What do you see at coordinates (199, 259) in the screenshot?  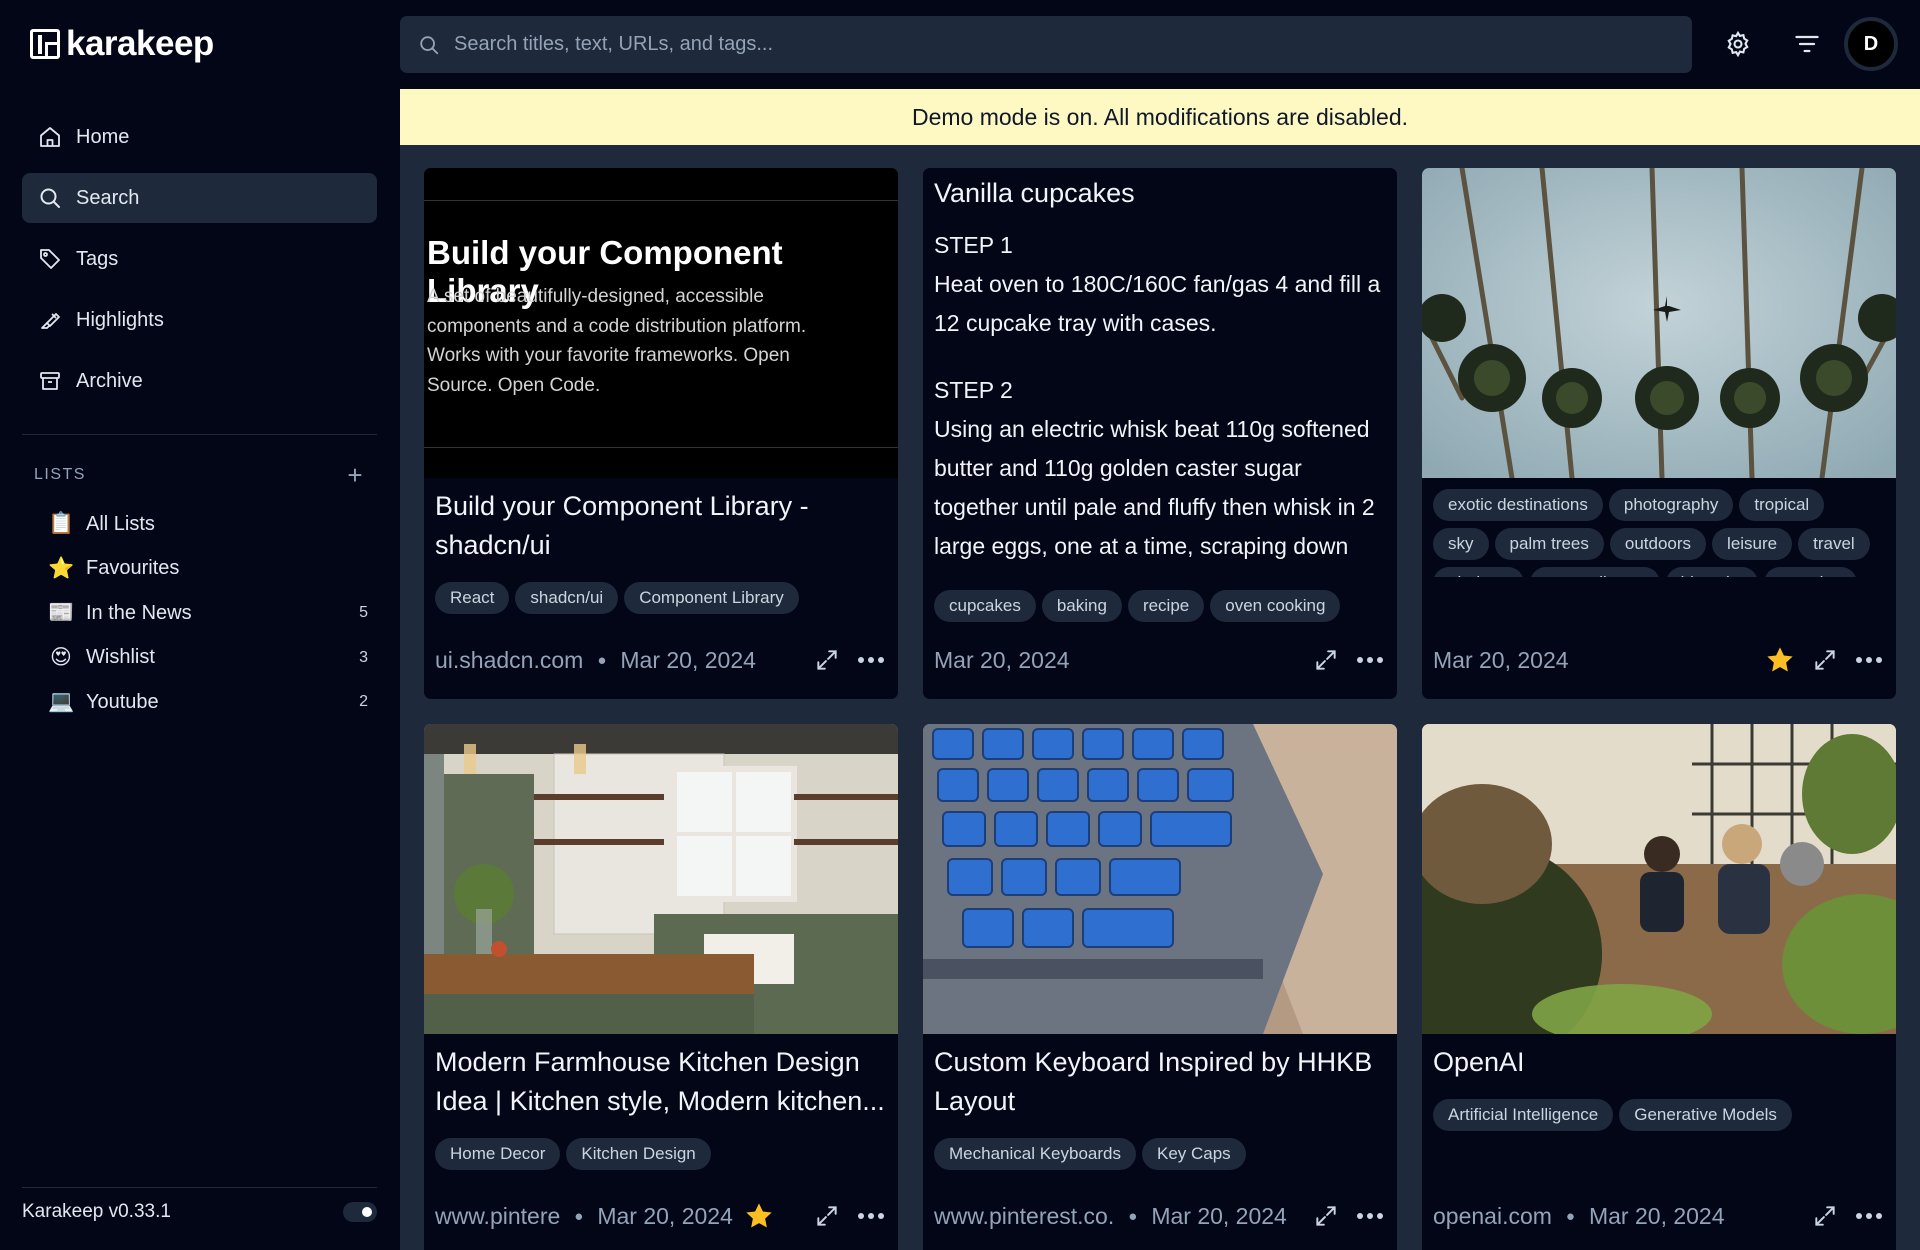 I see `nav-item-tags: Tags` at bounding box center [199, 259].